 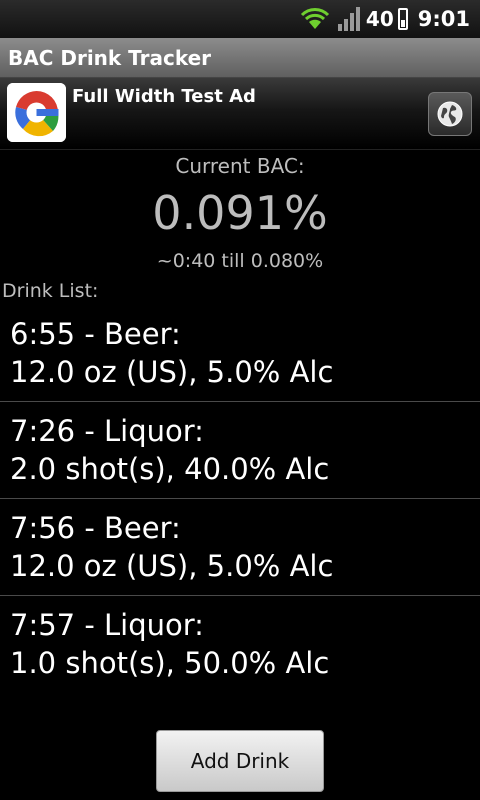 I want to click on drink-list-item: 7:26 - Liquor: 2.0 shot(s), 40.0% Alc, so click(x=240, y=450).